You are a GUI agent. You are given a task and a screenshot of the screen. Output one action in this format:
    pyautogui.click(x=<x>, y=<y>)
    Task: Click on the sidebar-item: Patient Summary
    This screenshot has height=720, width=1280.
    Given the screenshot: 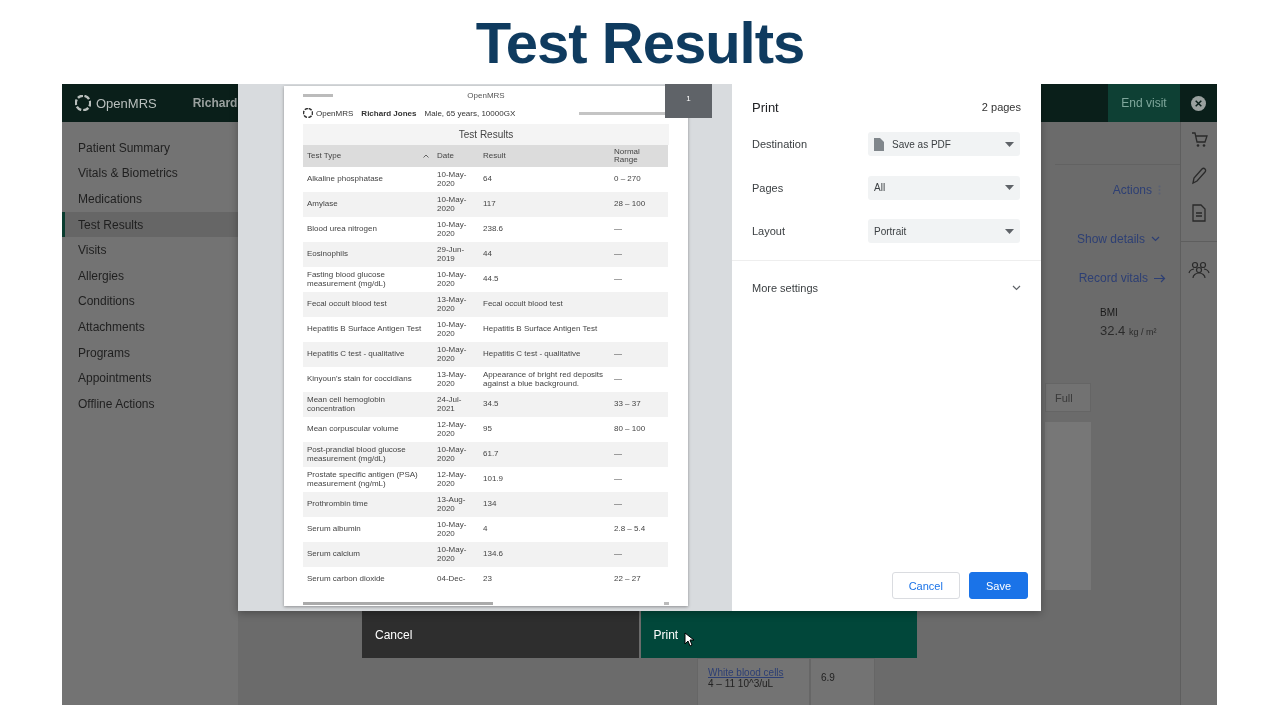 What is the action you would take?
    pyautogui.click(x=150, y=148)
    